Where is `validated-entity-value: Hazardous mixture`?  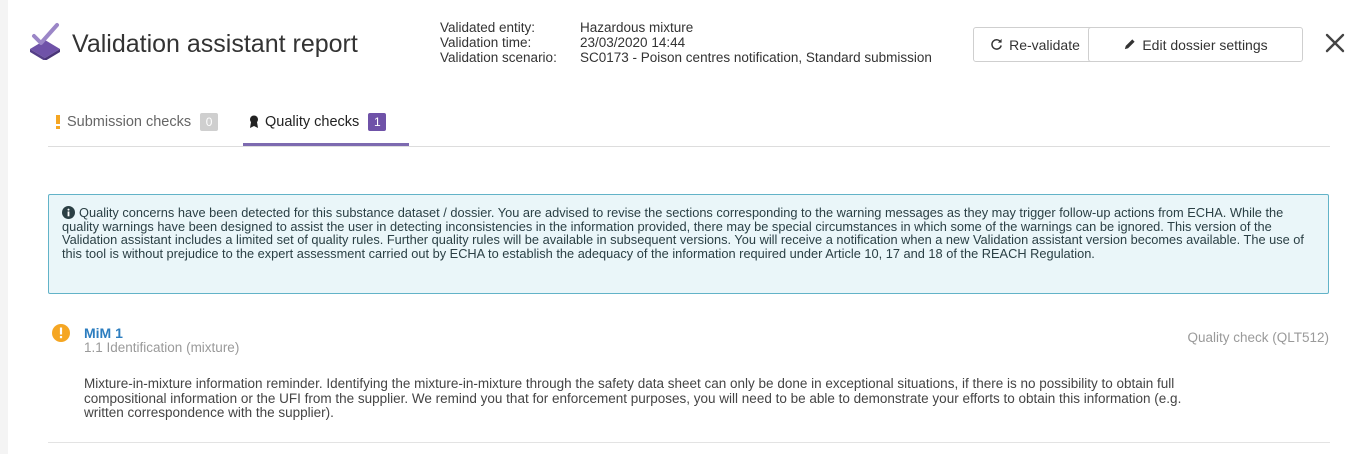 validated-entity-value: Hazardous mixture is located at coordinates (637, 27).